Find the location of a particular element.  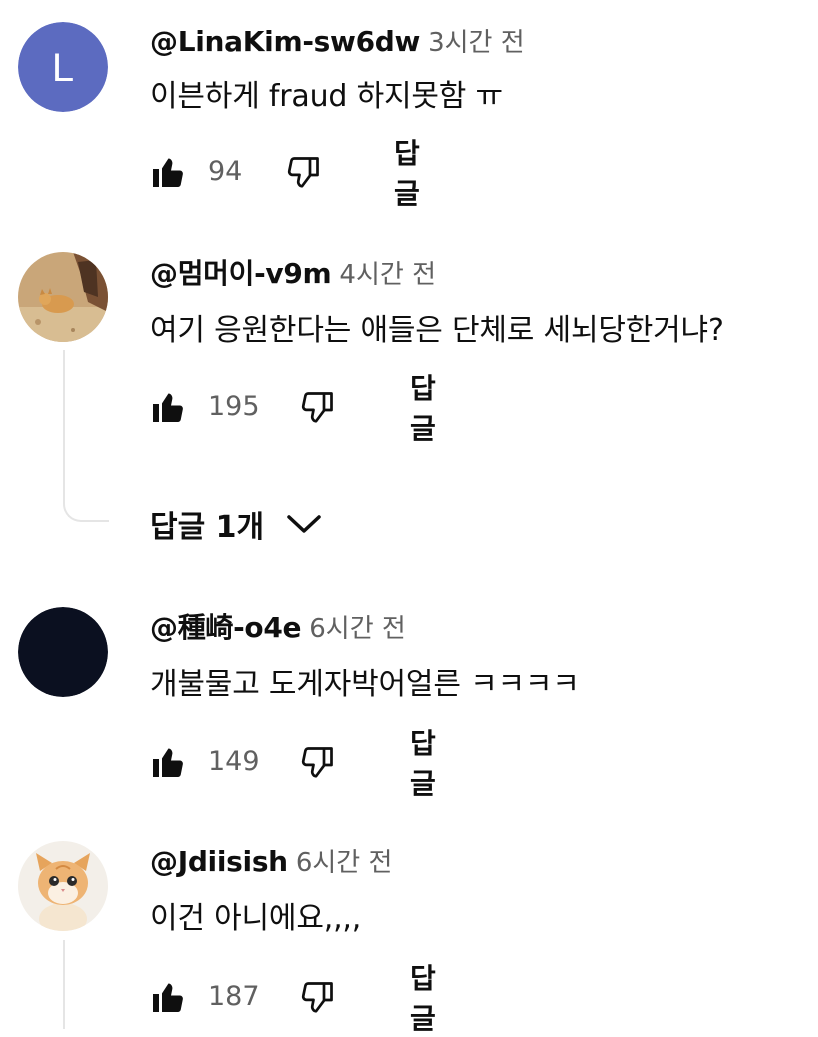

author-line: @Jdiisish 6시간 전 is located at coordinates (271, 861).